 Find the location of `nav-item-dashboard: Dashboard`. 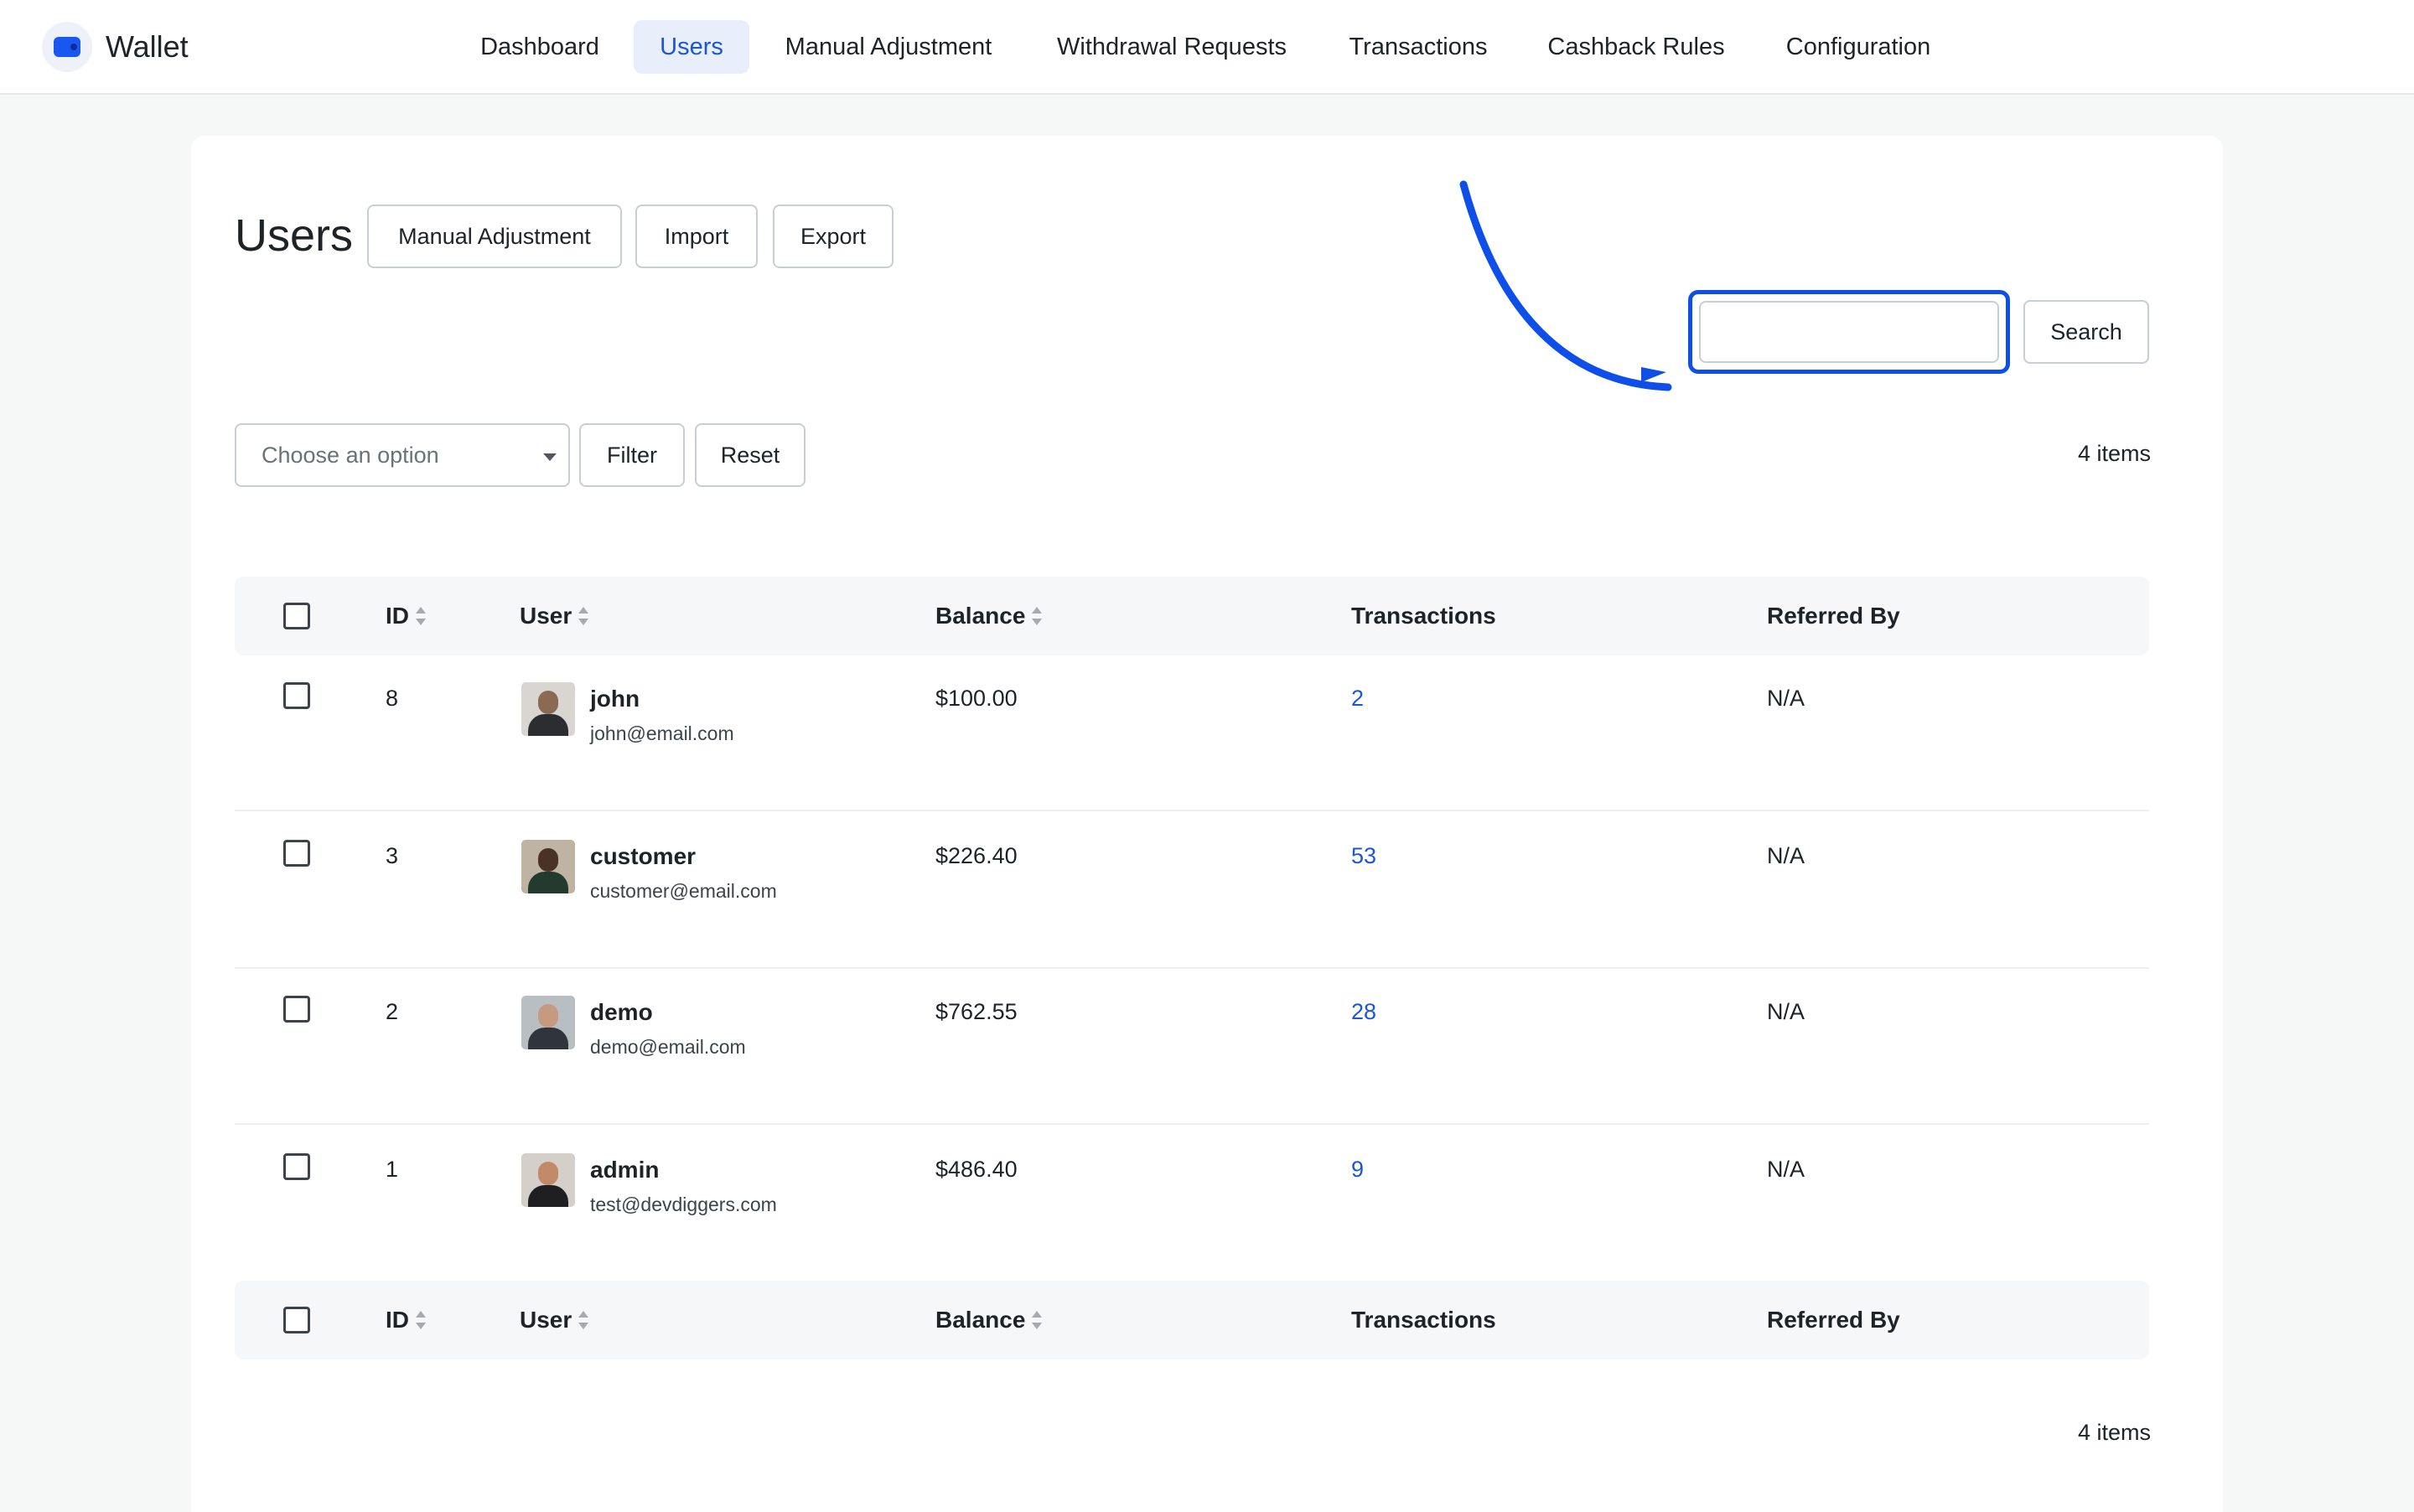

nav-item-dashboard: Dashboard is located at coordinates (540, 47).